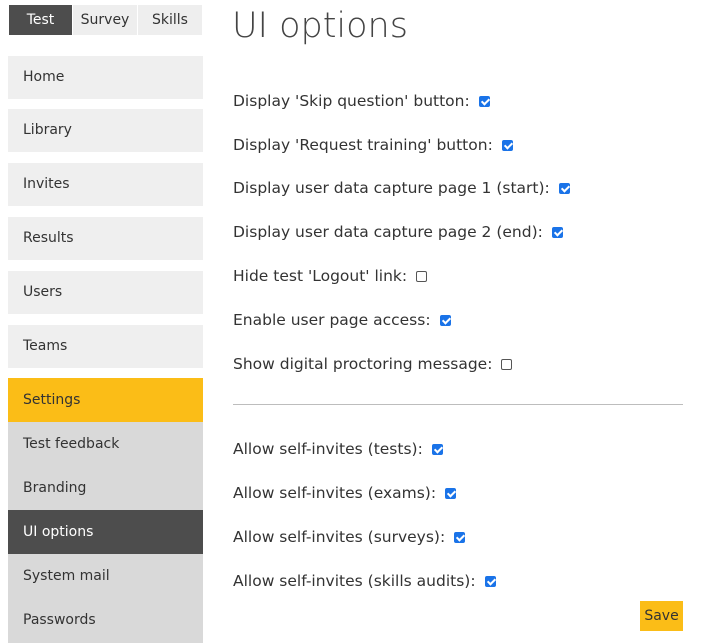 This screenshot has height=643, width=702. I want to click on sidebar-subitem-passwords: Passwords, so click(105, 620).